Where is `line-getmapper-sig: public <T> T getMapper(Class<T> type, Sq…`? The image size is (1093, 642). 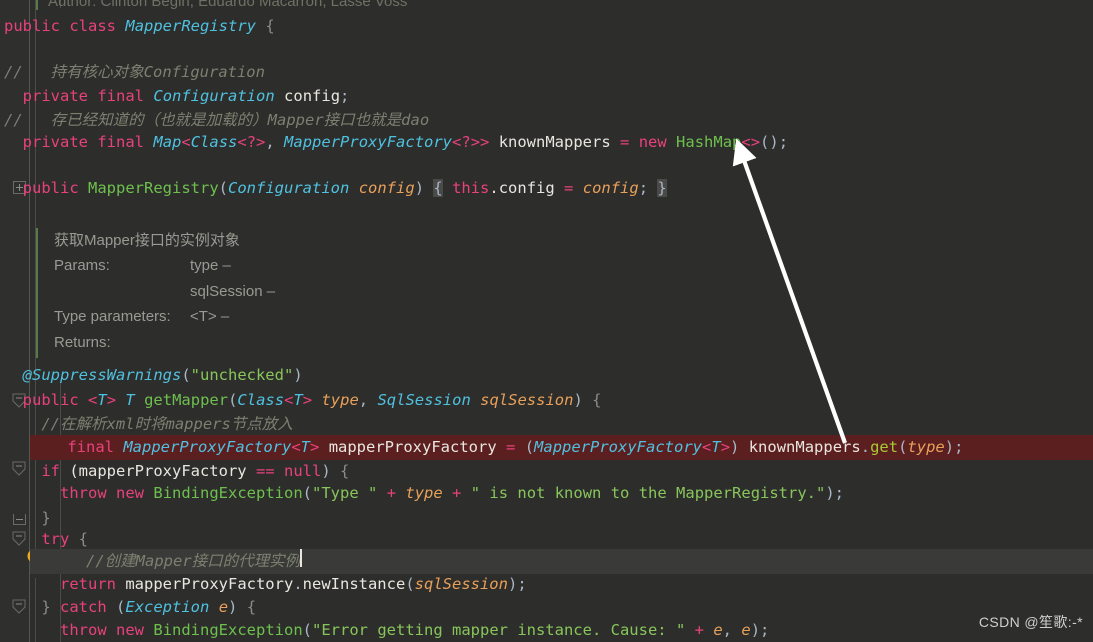 line-getmapper-sig: public <T> T getMapper(Class<T> type, Sq… is located at coordinates (546, 400).